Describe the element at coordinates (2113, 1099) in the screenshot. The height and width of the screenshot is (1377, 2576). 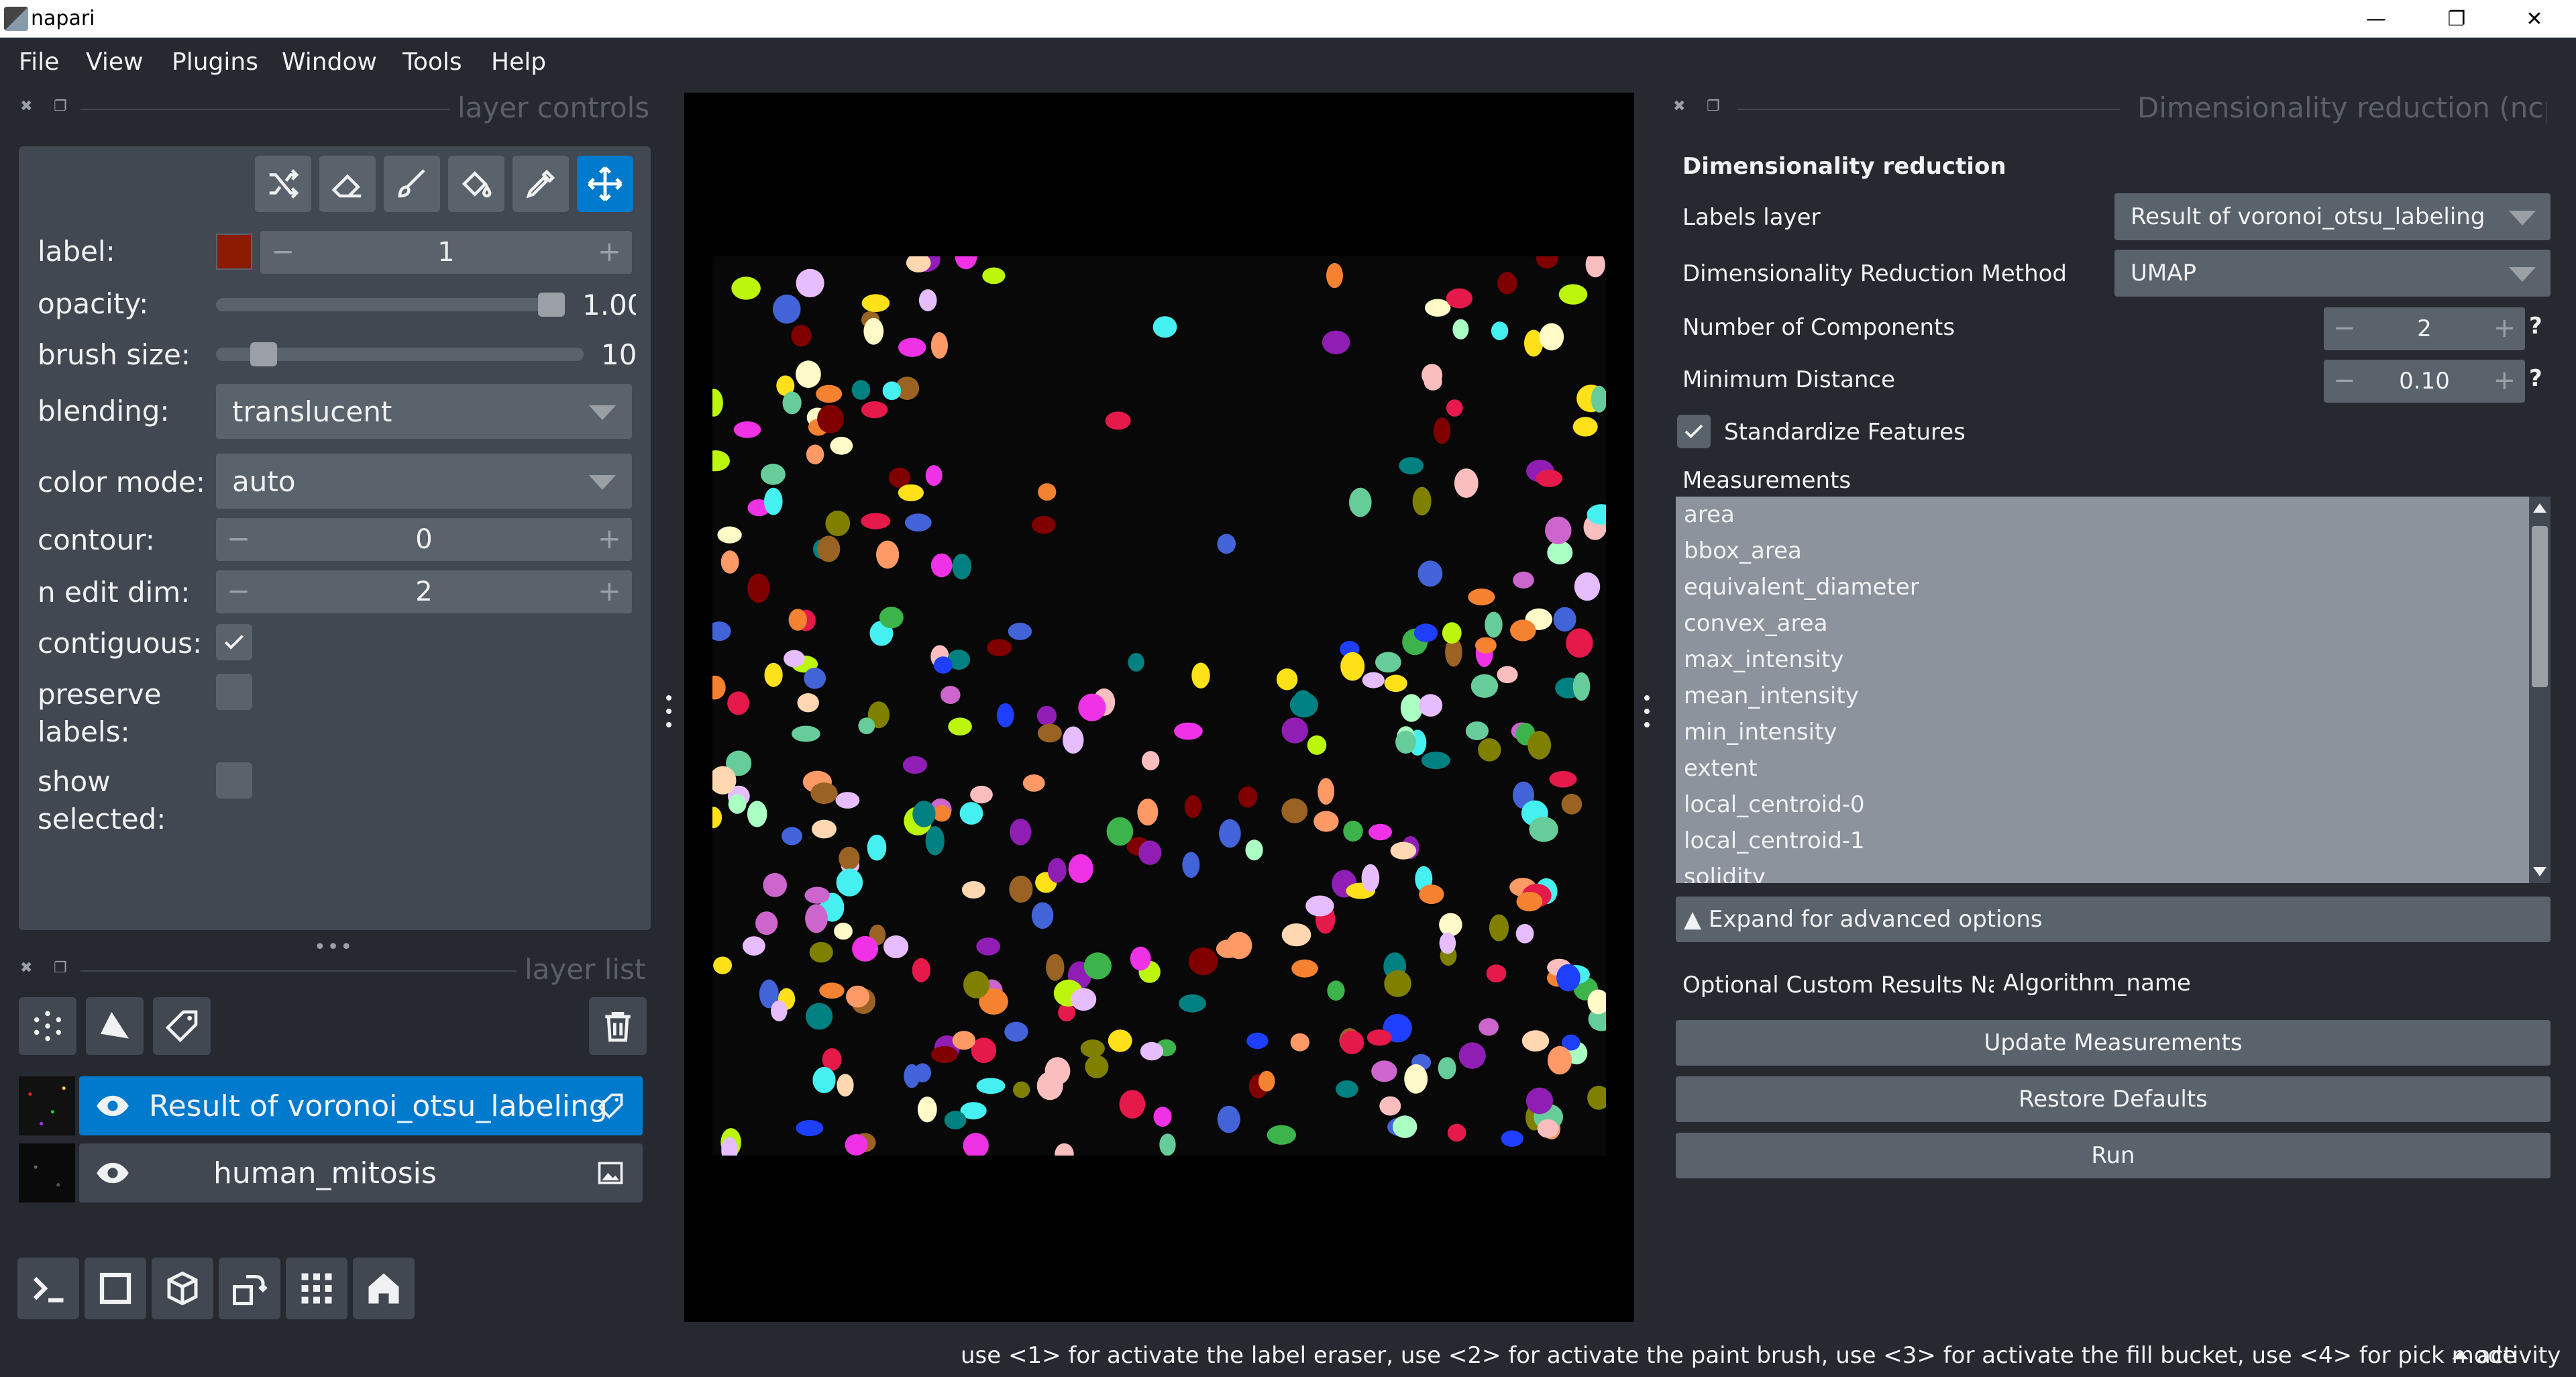
I see `restore-defaults-button: Restore Defaults` at that location.